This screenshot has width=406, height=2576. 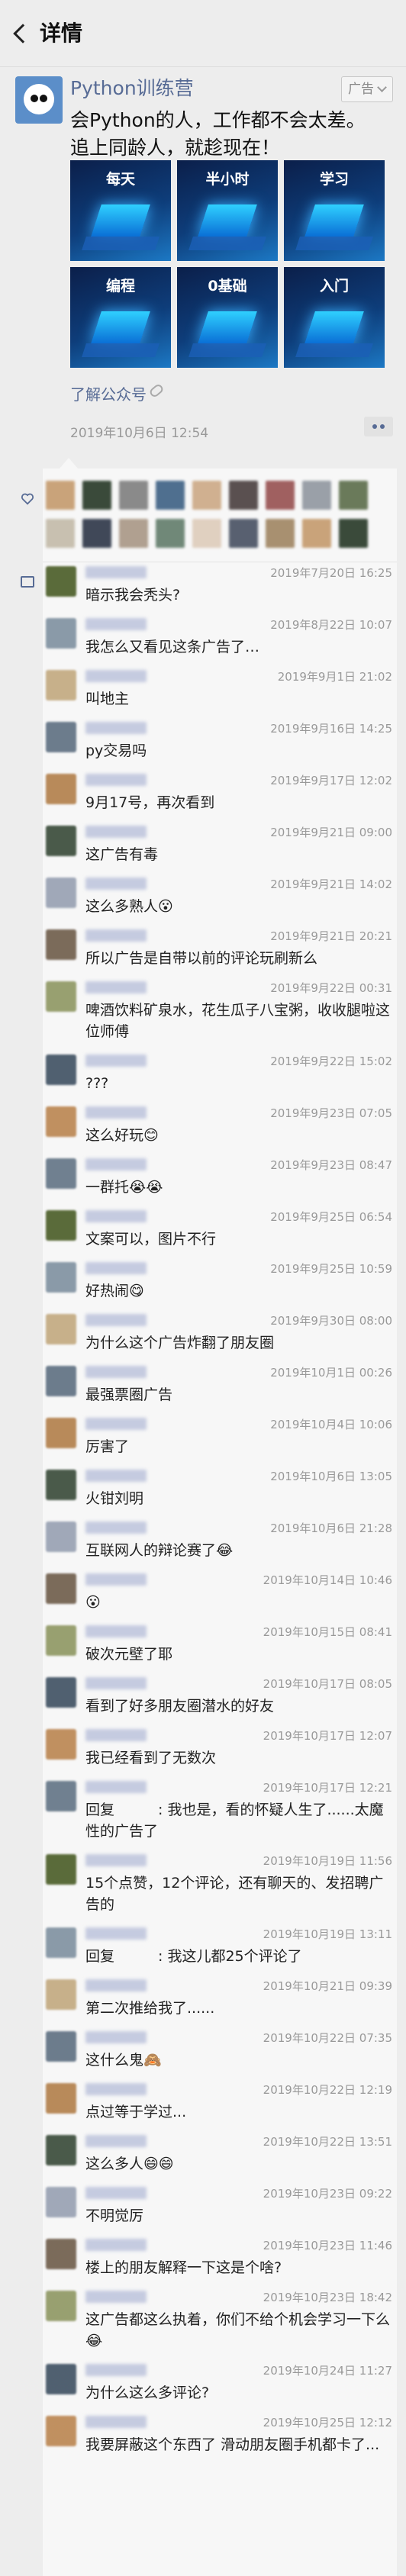 What do you see at coordinates (367, 89) in the screenshot?
I see `ad-badge-dropdown: 广告` at bounding box center [367, 89].